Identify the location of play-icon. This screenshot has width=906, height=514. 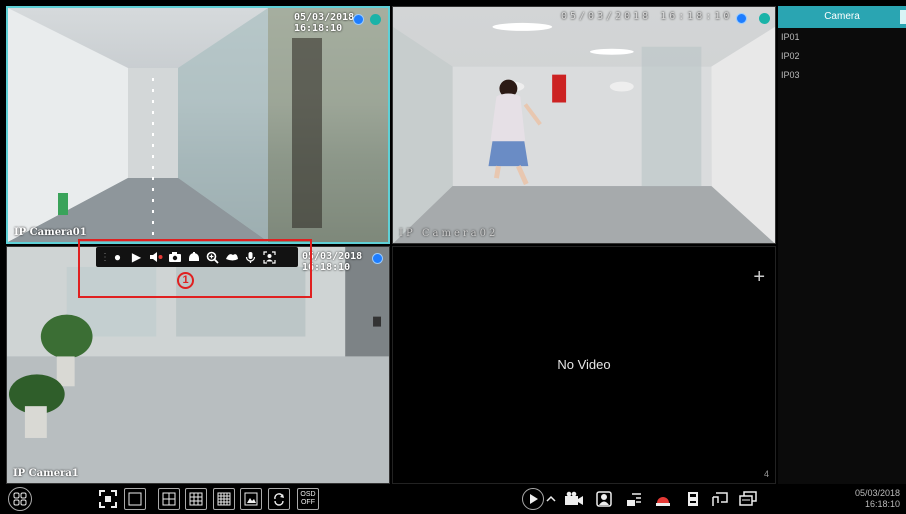
(534, 499).